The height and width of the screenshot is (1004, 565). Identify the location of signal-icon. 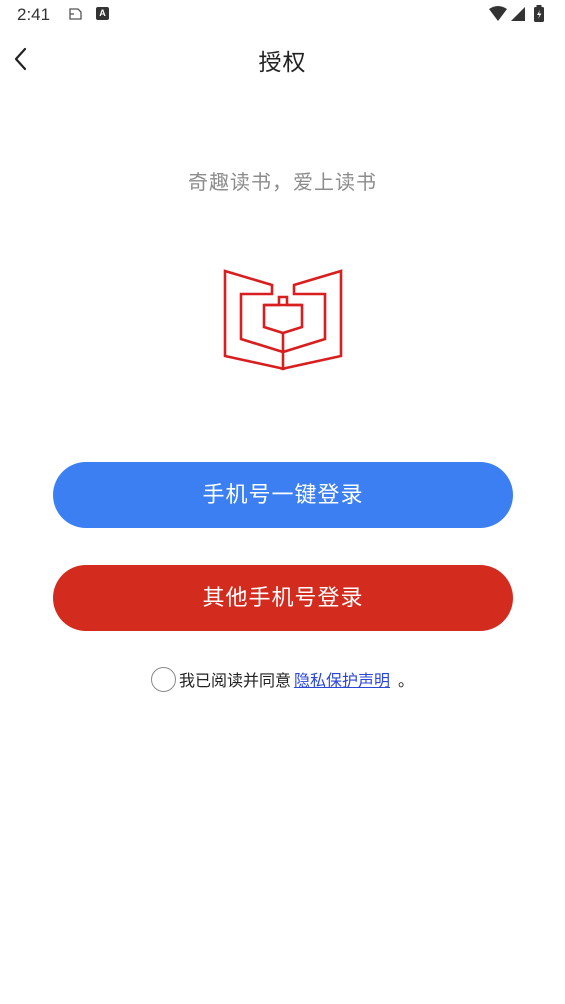
(518, 14).